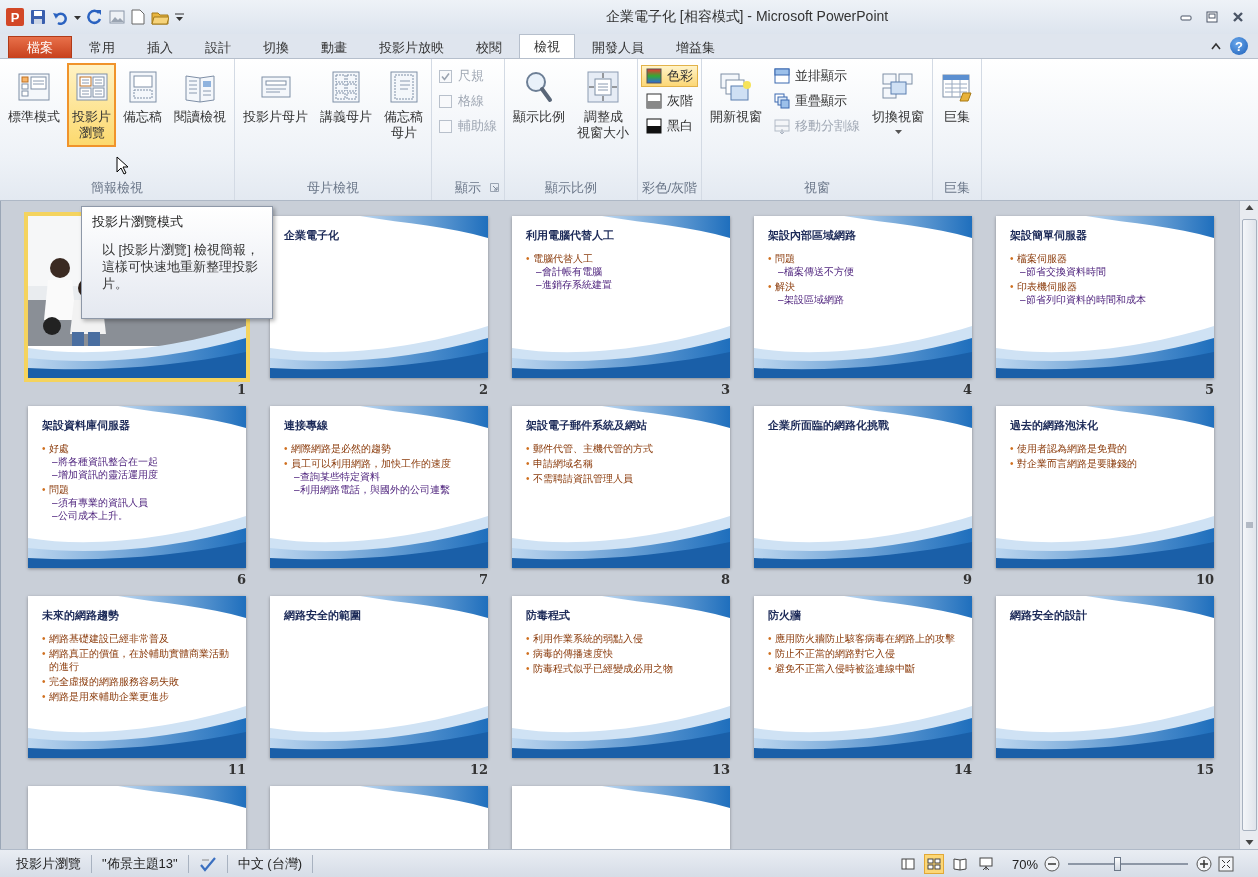  I want to click on slide-number: 8, so click(725, 579).